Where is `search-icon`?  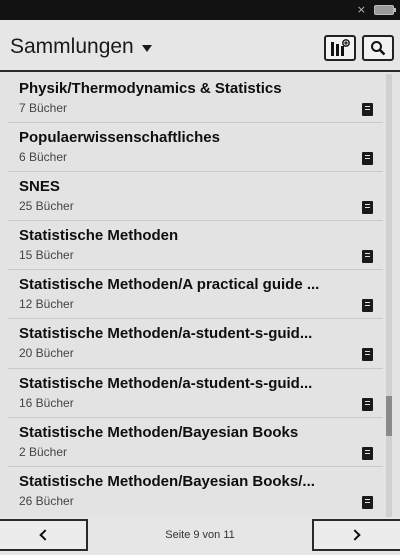 search-icon is located at coordinates (378, 48).